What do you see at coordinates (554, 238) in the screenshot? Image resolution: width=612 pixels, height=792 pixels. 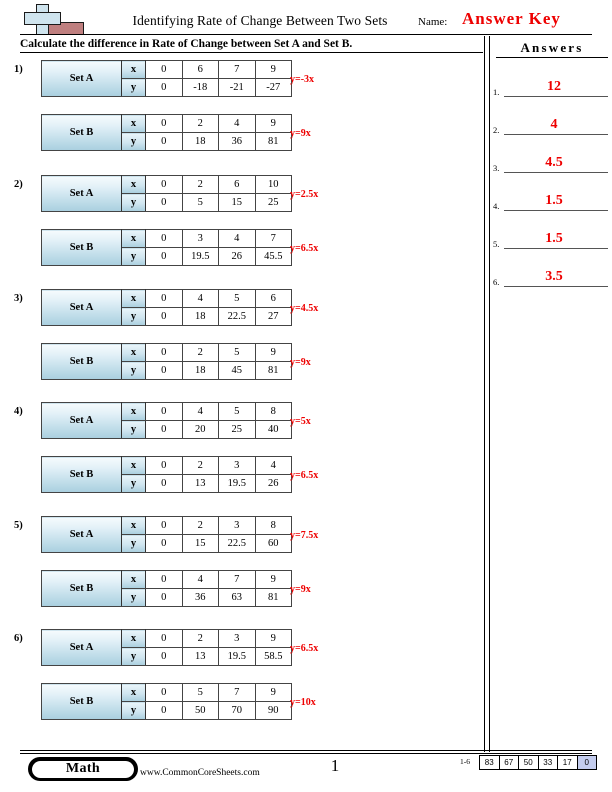 I see `answer-value: 1.5` at bounding box center [554, 238].